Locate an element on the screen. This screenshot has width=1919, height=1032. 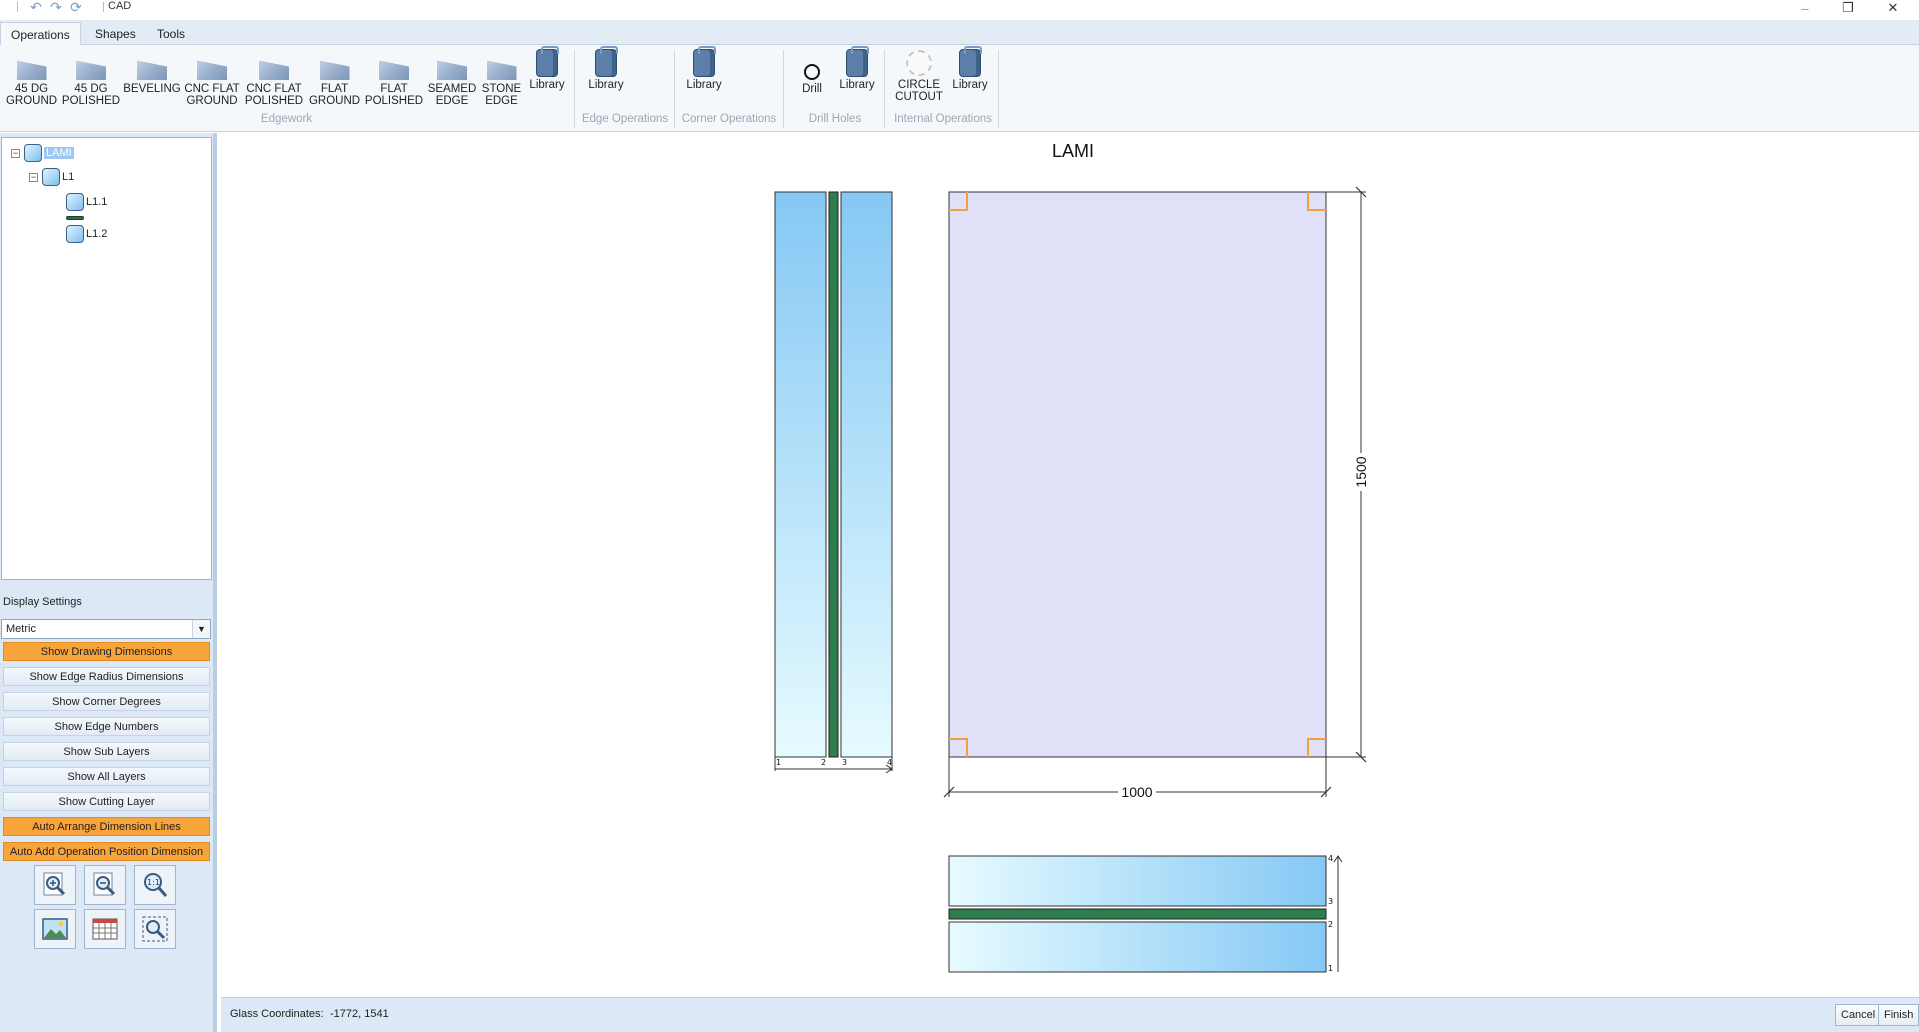
show-edge-numbers-toggle: Show Edge Numbers is located at coordinates (106, 726).